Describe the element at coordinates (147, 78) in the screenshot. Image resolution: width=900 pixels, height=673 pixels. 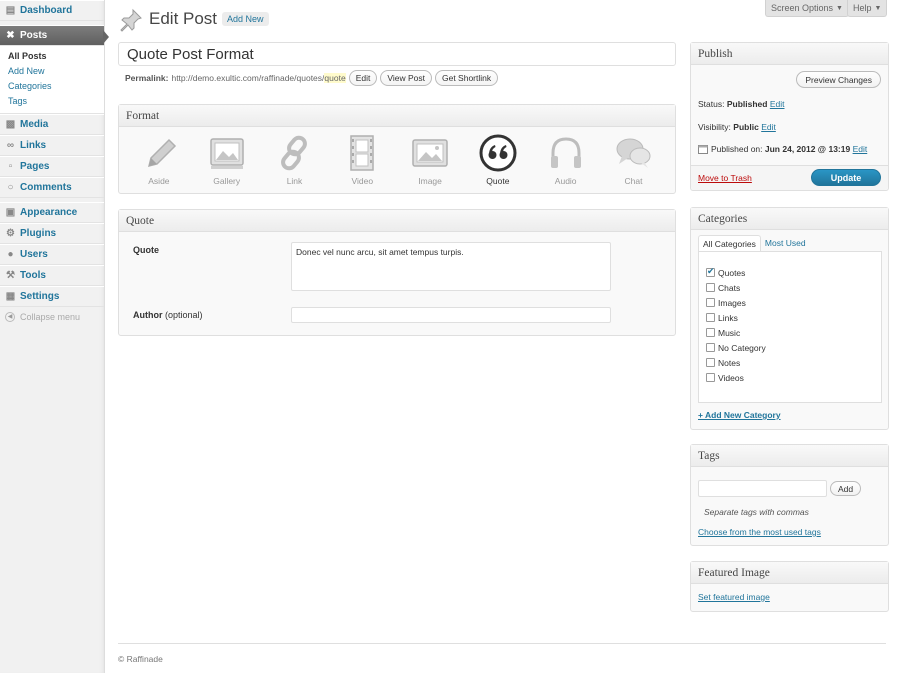
I see `permalink-label: Permalink:` at that location.